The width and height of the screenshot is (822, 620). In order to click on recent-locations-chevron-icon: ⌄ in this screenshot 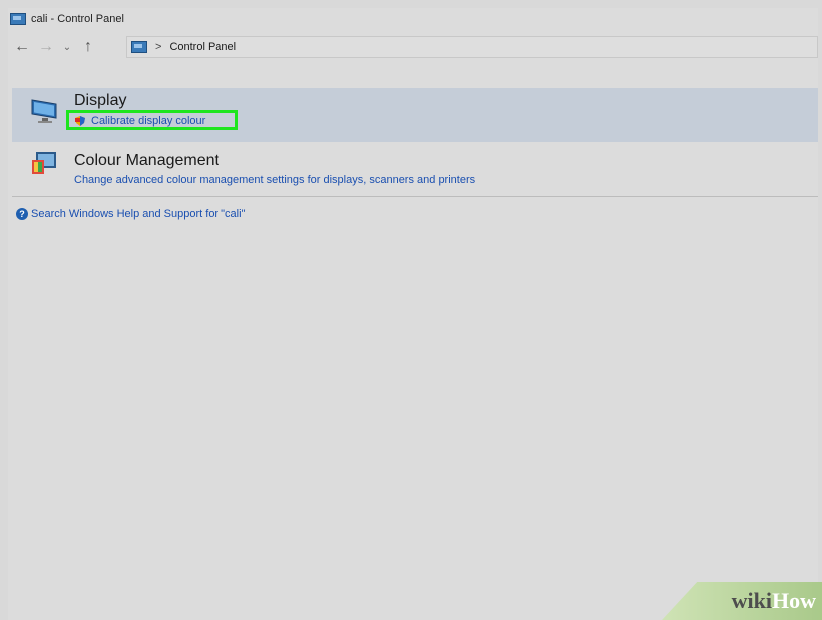, I will do `click(67, 47)`.